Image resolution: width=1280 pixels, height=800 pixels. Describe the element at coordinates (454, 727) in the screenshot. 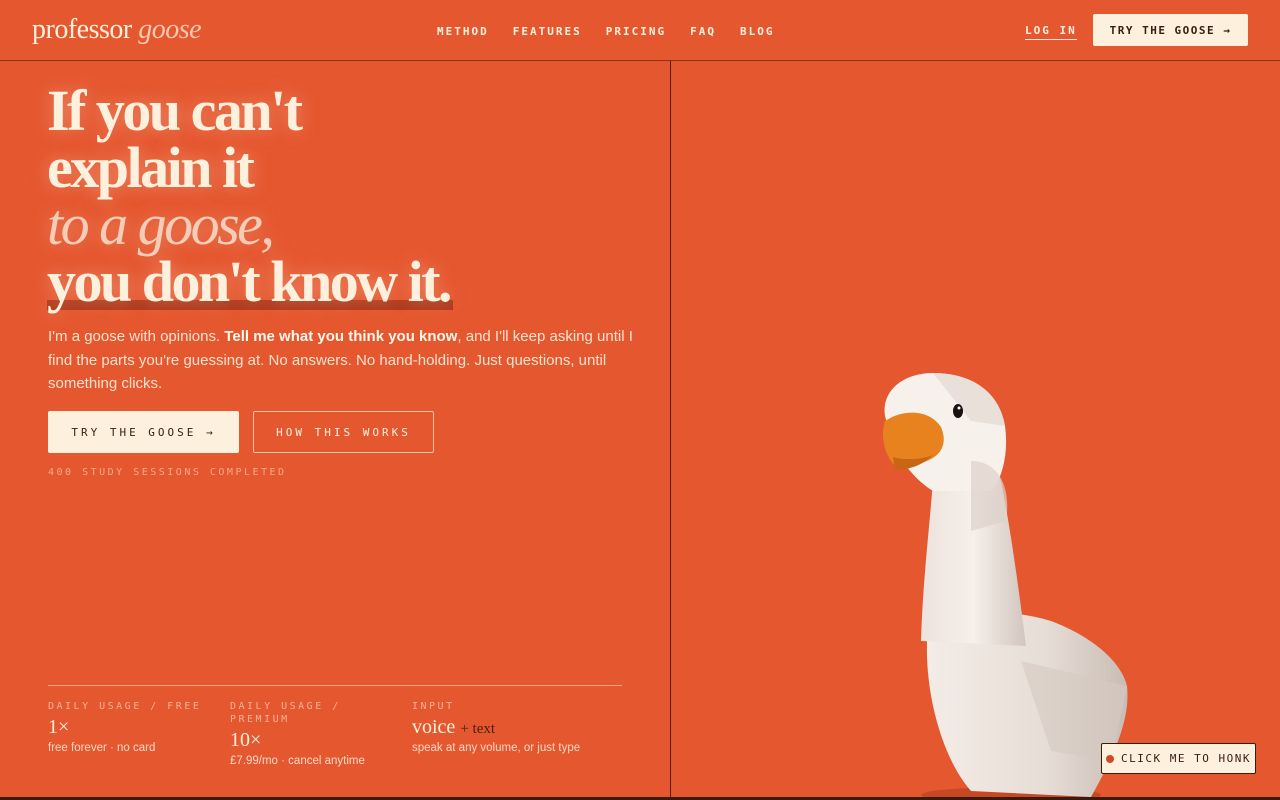

I see `stat-value: voice + text` at that location.